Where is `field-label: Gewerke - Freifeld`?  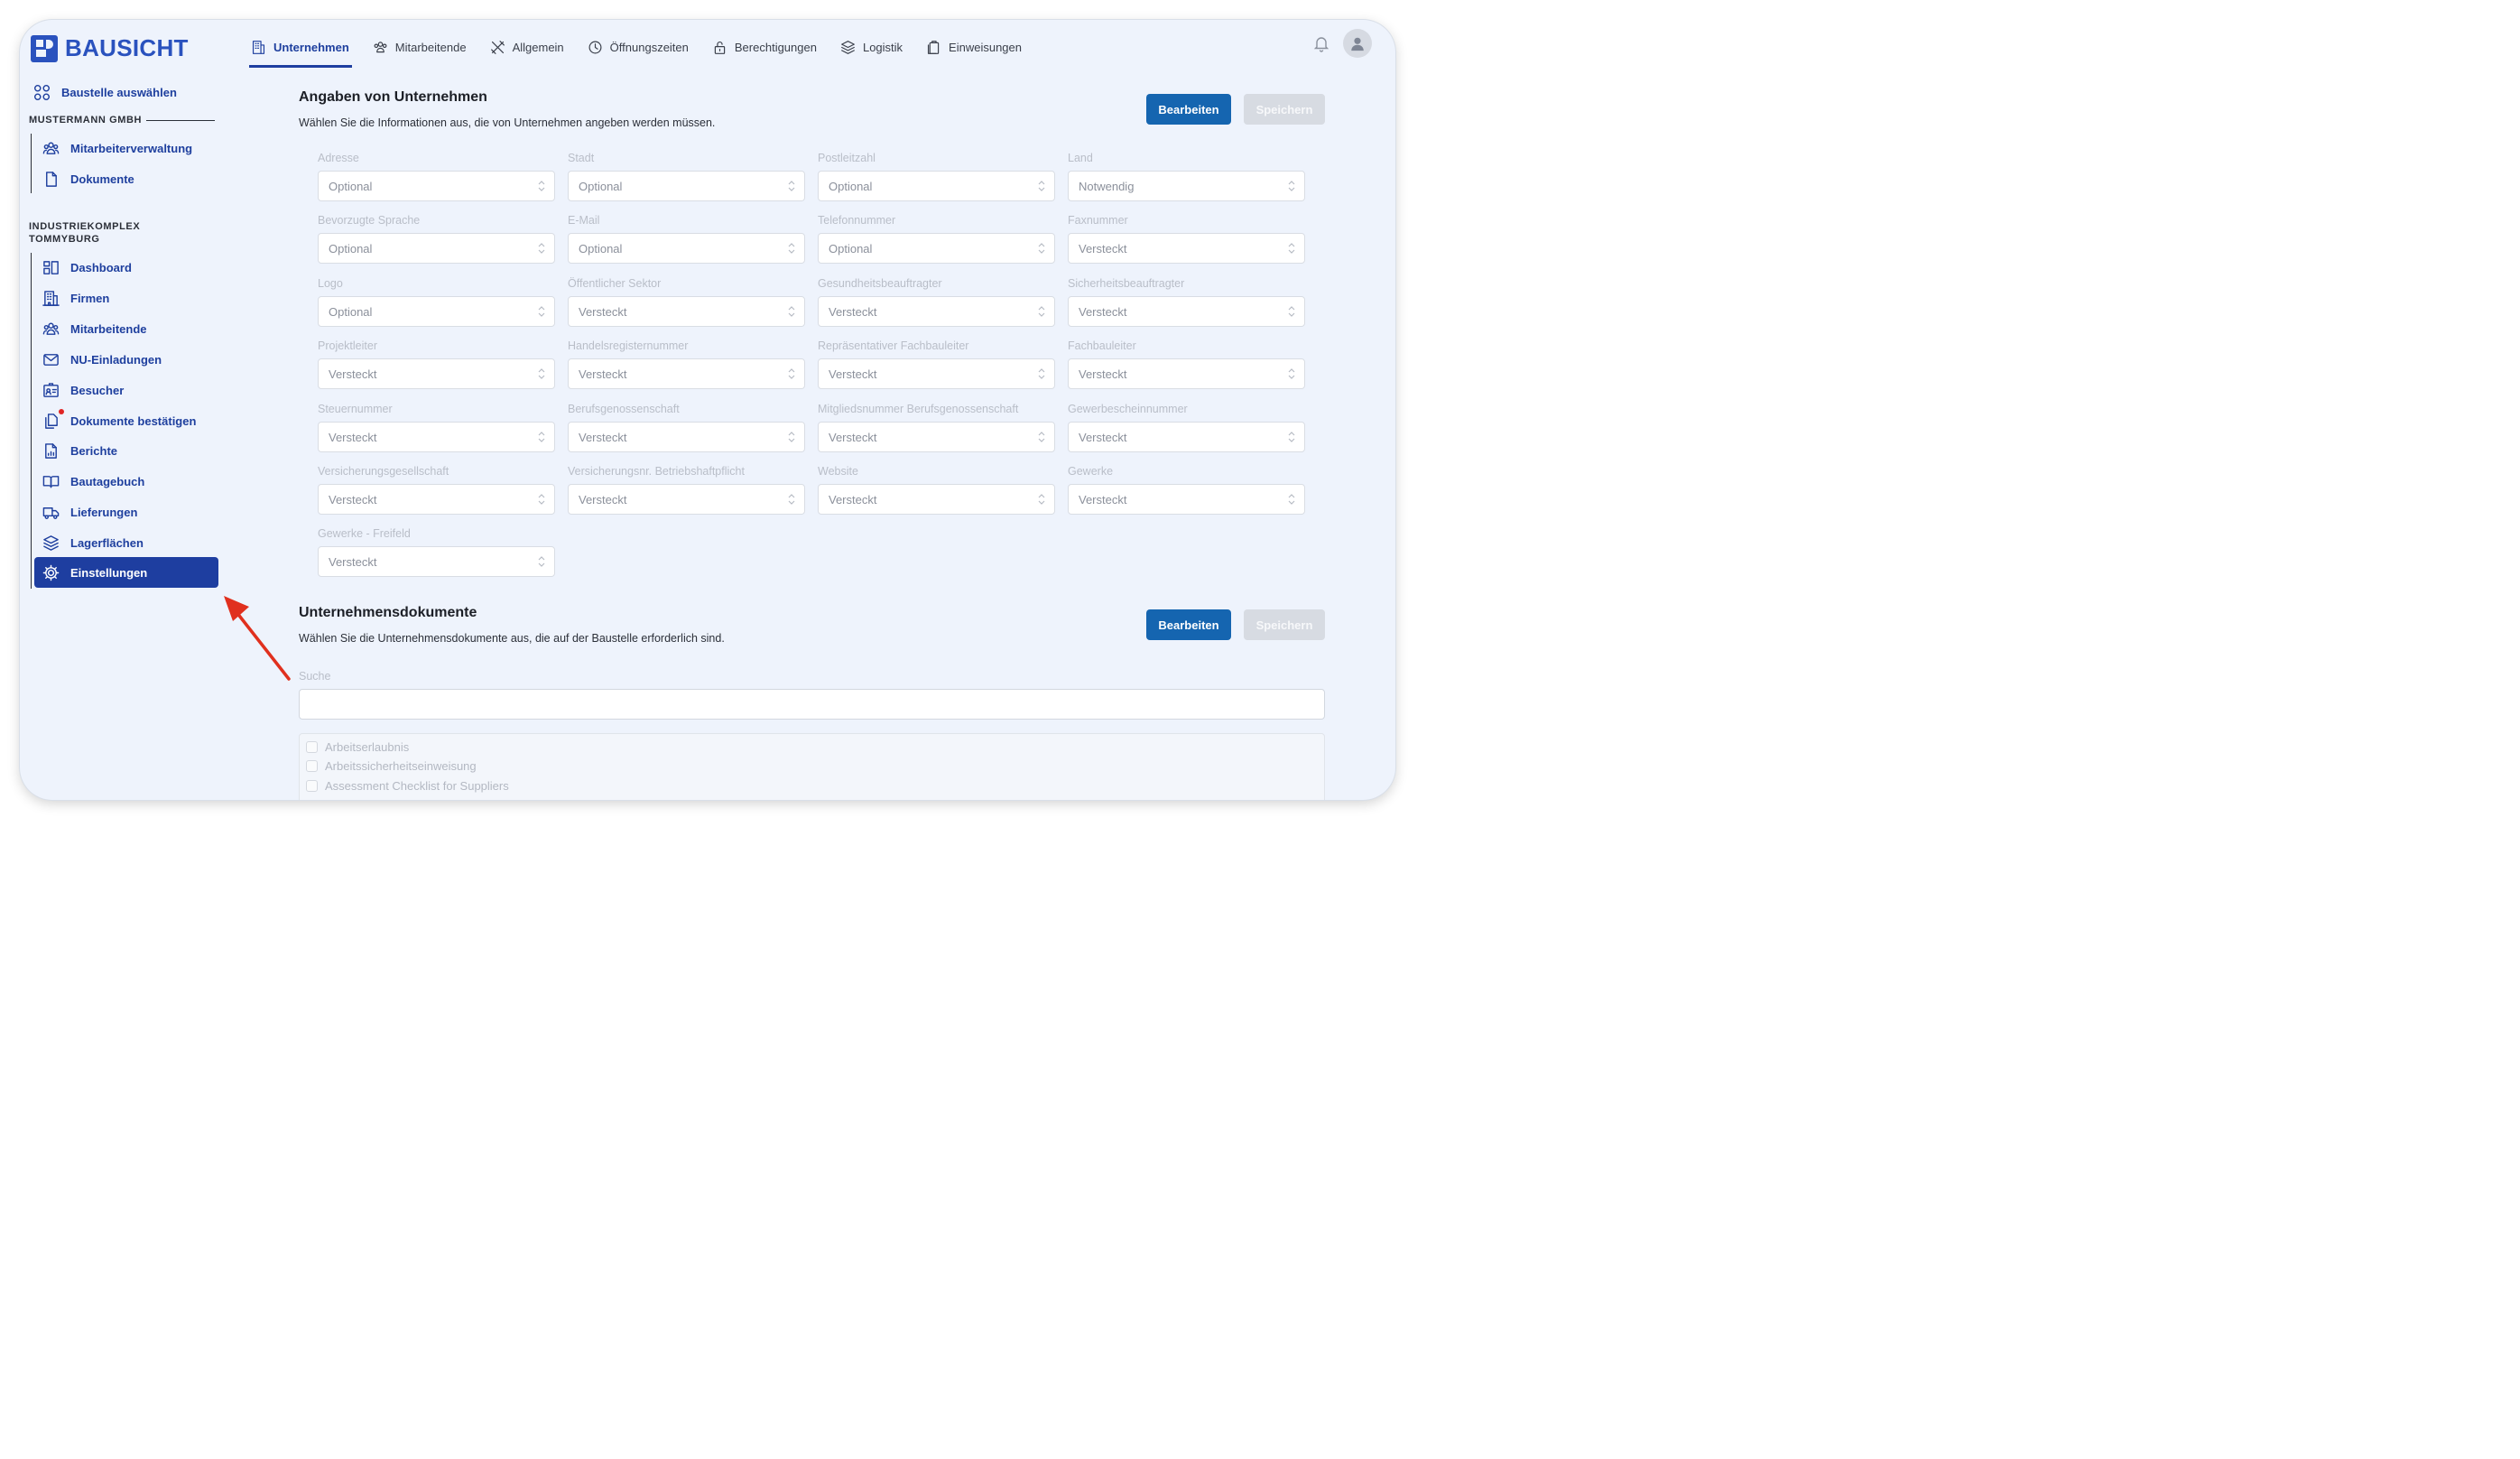
field-label: Gewerke - Freifeld is located at coordinates (364, 533).